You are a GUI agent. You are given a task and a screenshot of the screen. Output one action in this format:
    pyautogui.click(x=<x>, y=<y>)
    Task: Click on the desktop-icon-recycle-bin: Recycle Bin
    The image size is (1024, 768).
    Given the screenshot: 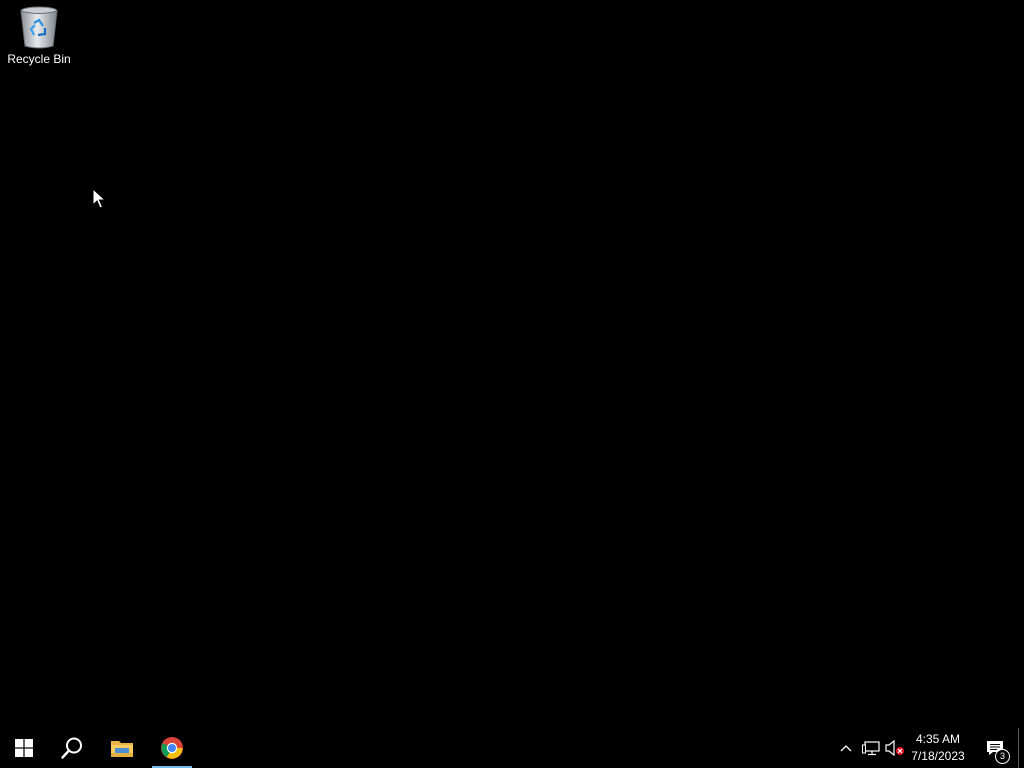 What is the action you would take?
    pyautogui.click(x=39, y=40)
    